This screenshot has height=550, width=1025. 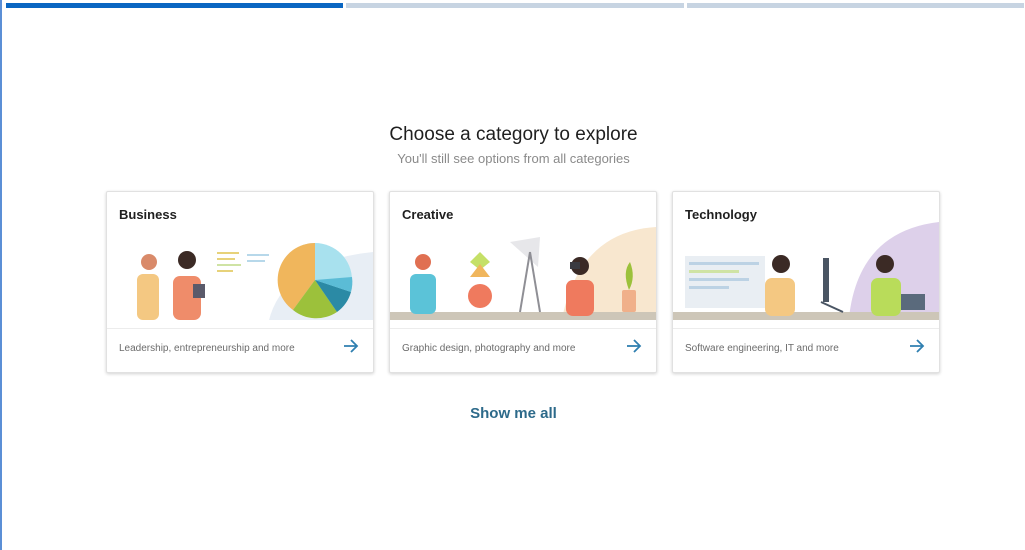 I want to click on show-all-link: Show me all, so click(x=513, y=413).